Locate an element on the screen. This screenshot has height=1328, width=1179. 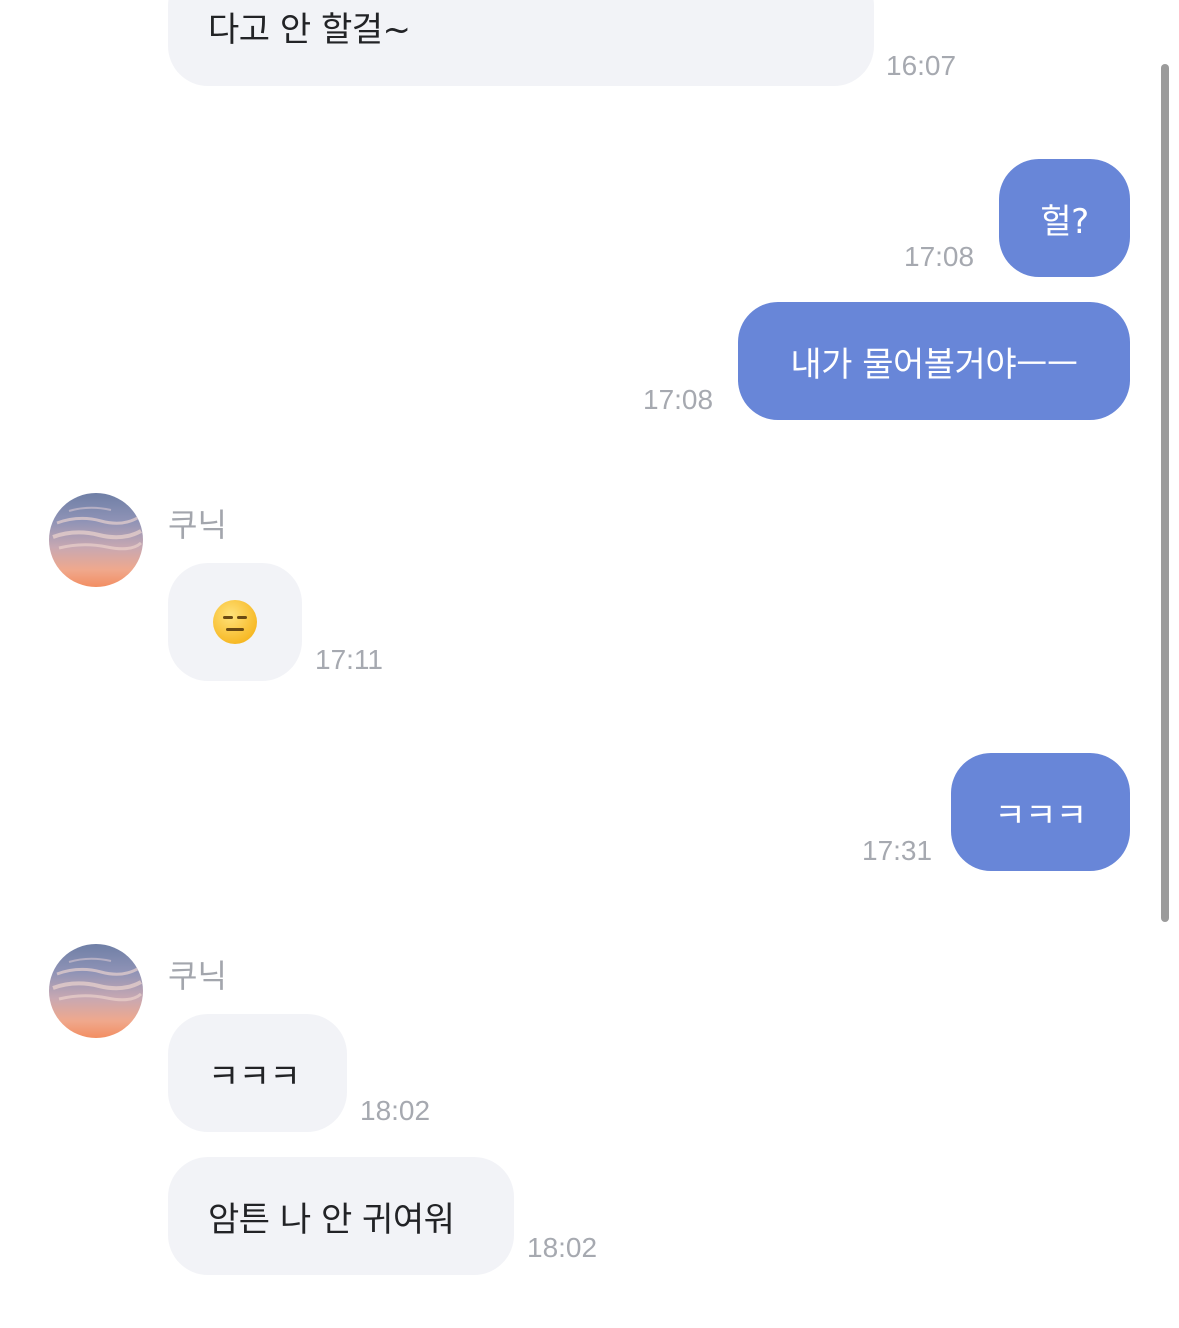
incoming-message-bubble: 다고 안 할걸~ is located at coordinates (521, 43).